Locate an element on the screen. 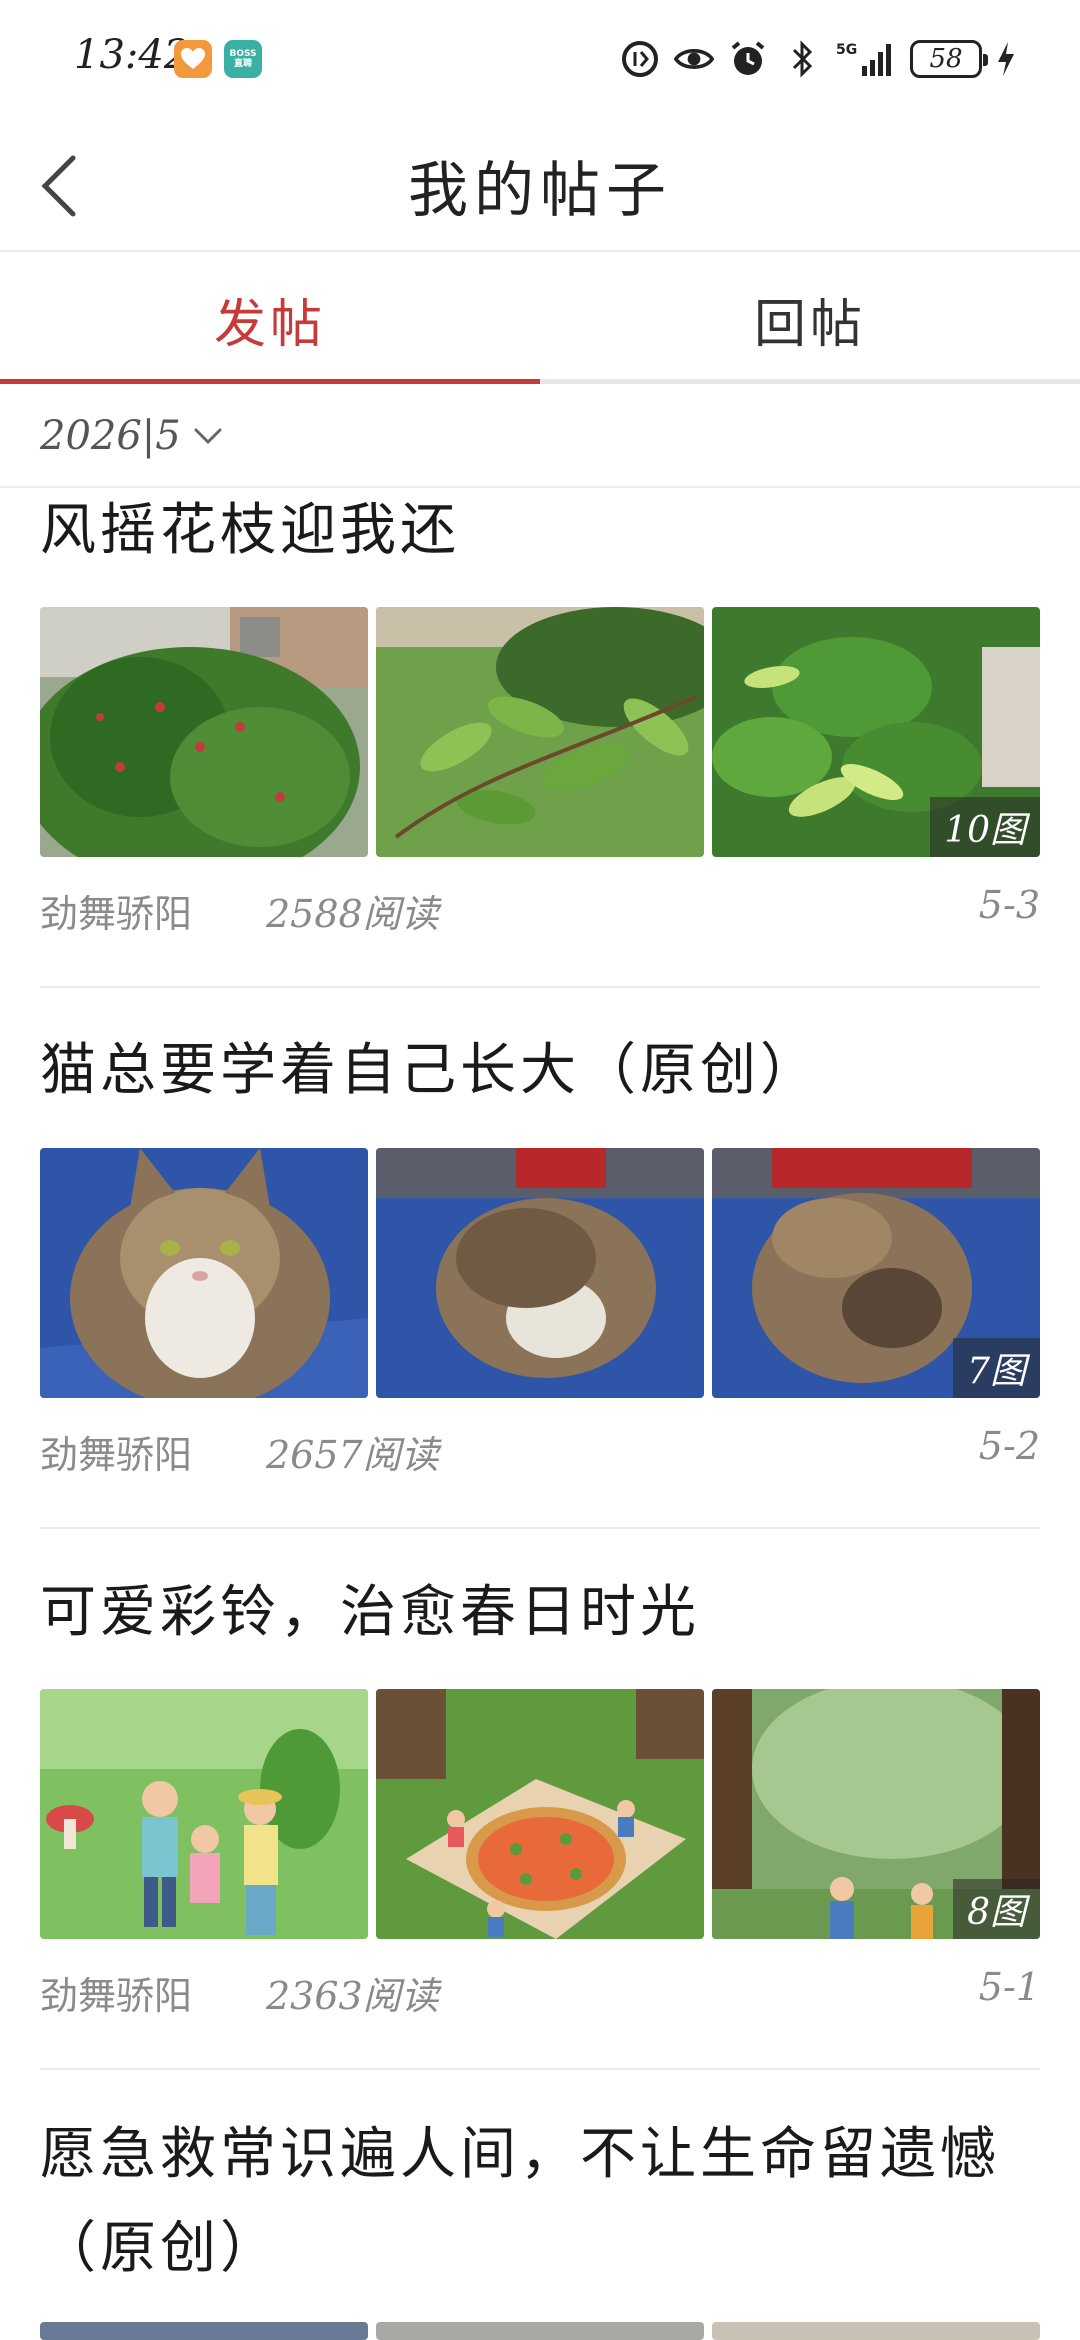 The image size is (1080, 2340). post-images: 7图 is located at coordinates (540, 1273).